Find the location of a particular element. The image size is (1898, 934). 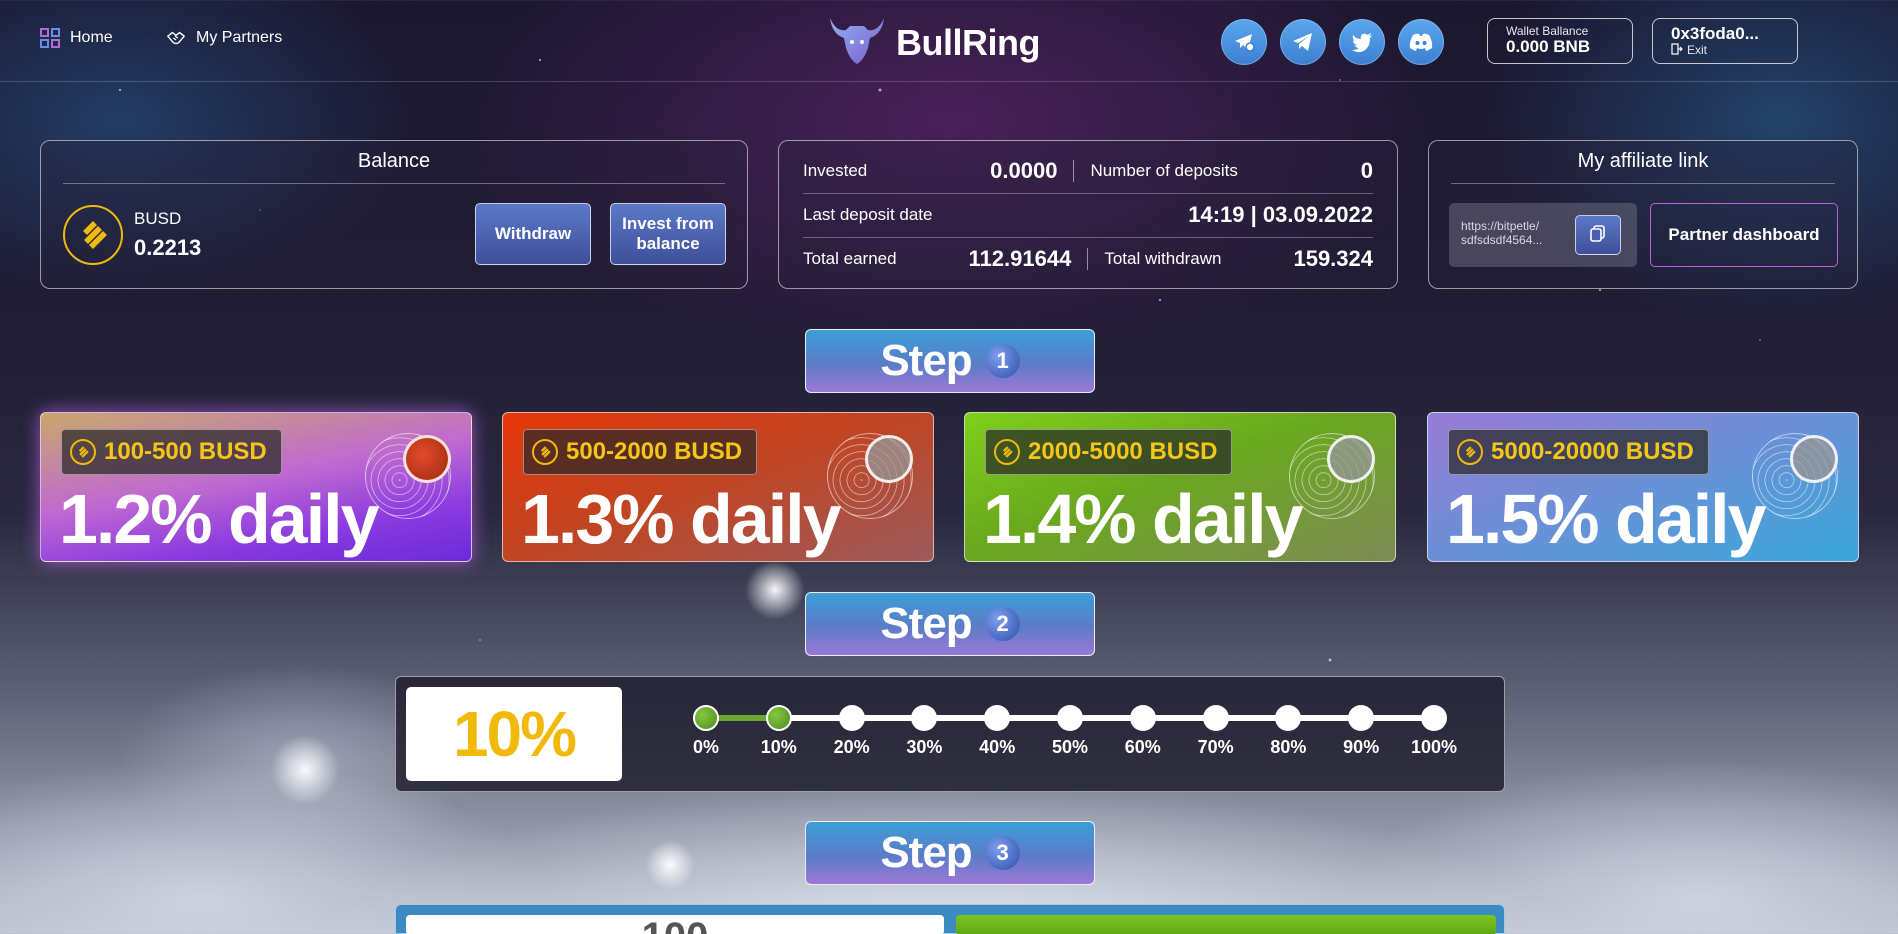

plan-range-label: 5000-20000 BUSD is located at coordinates (1592, 451).